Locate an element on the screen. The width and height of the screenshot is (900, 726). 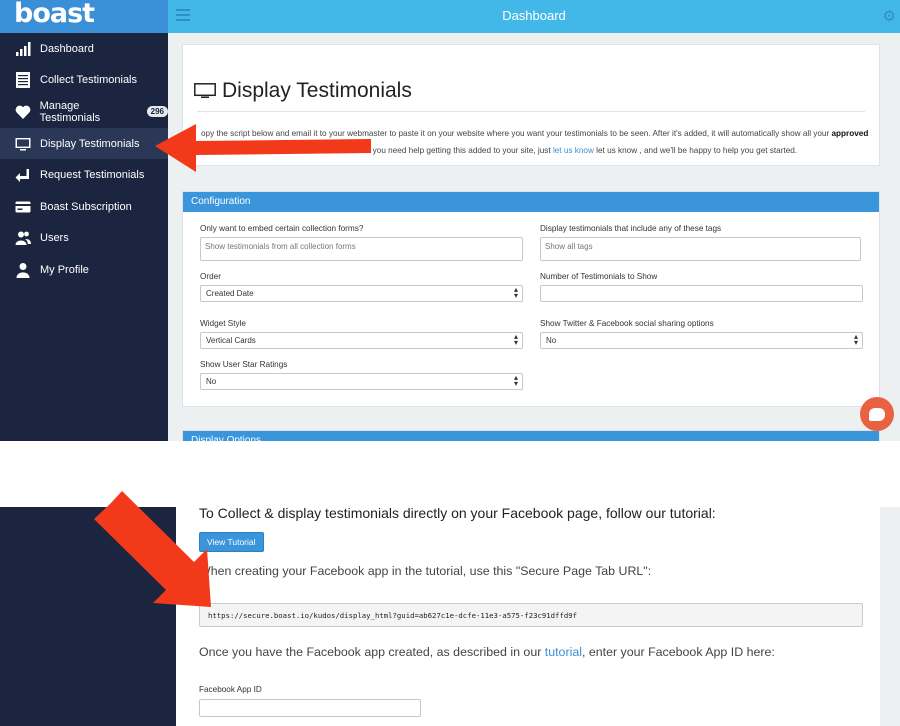
sidebar-item-request-testimonials: Request Testimonials is located at coordinates (84, 175).